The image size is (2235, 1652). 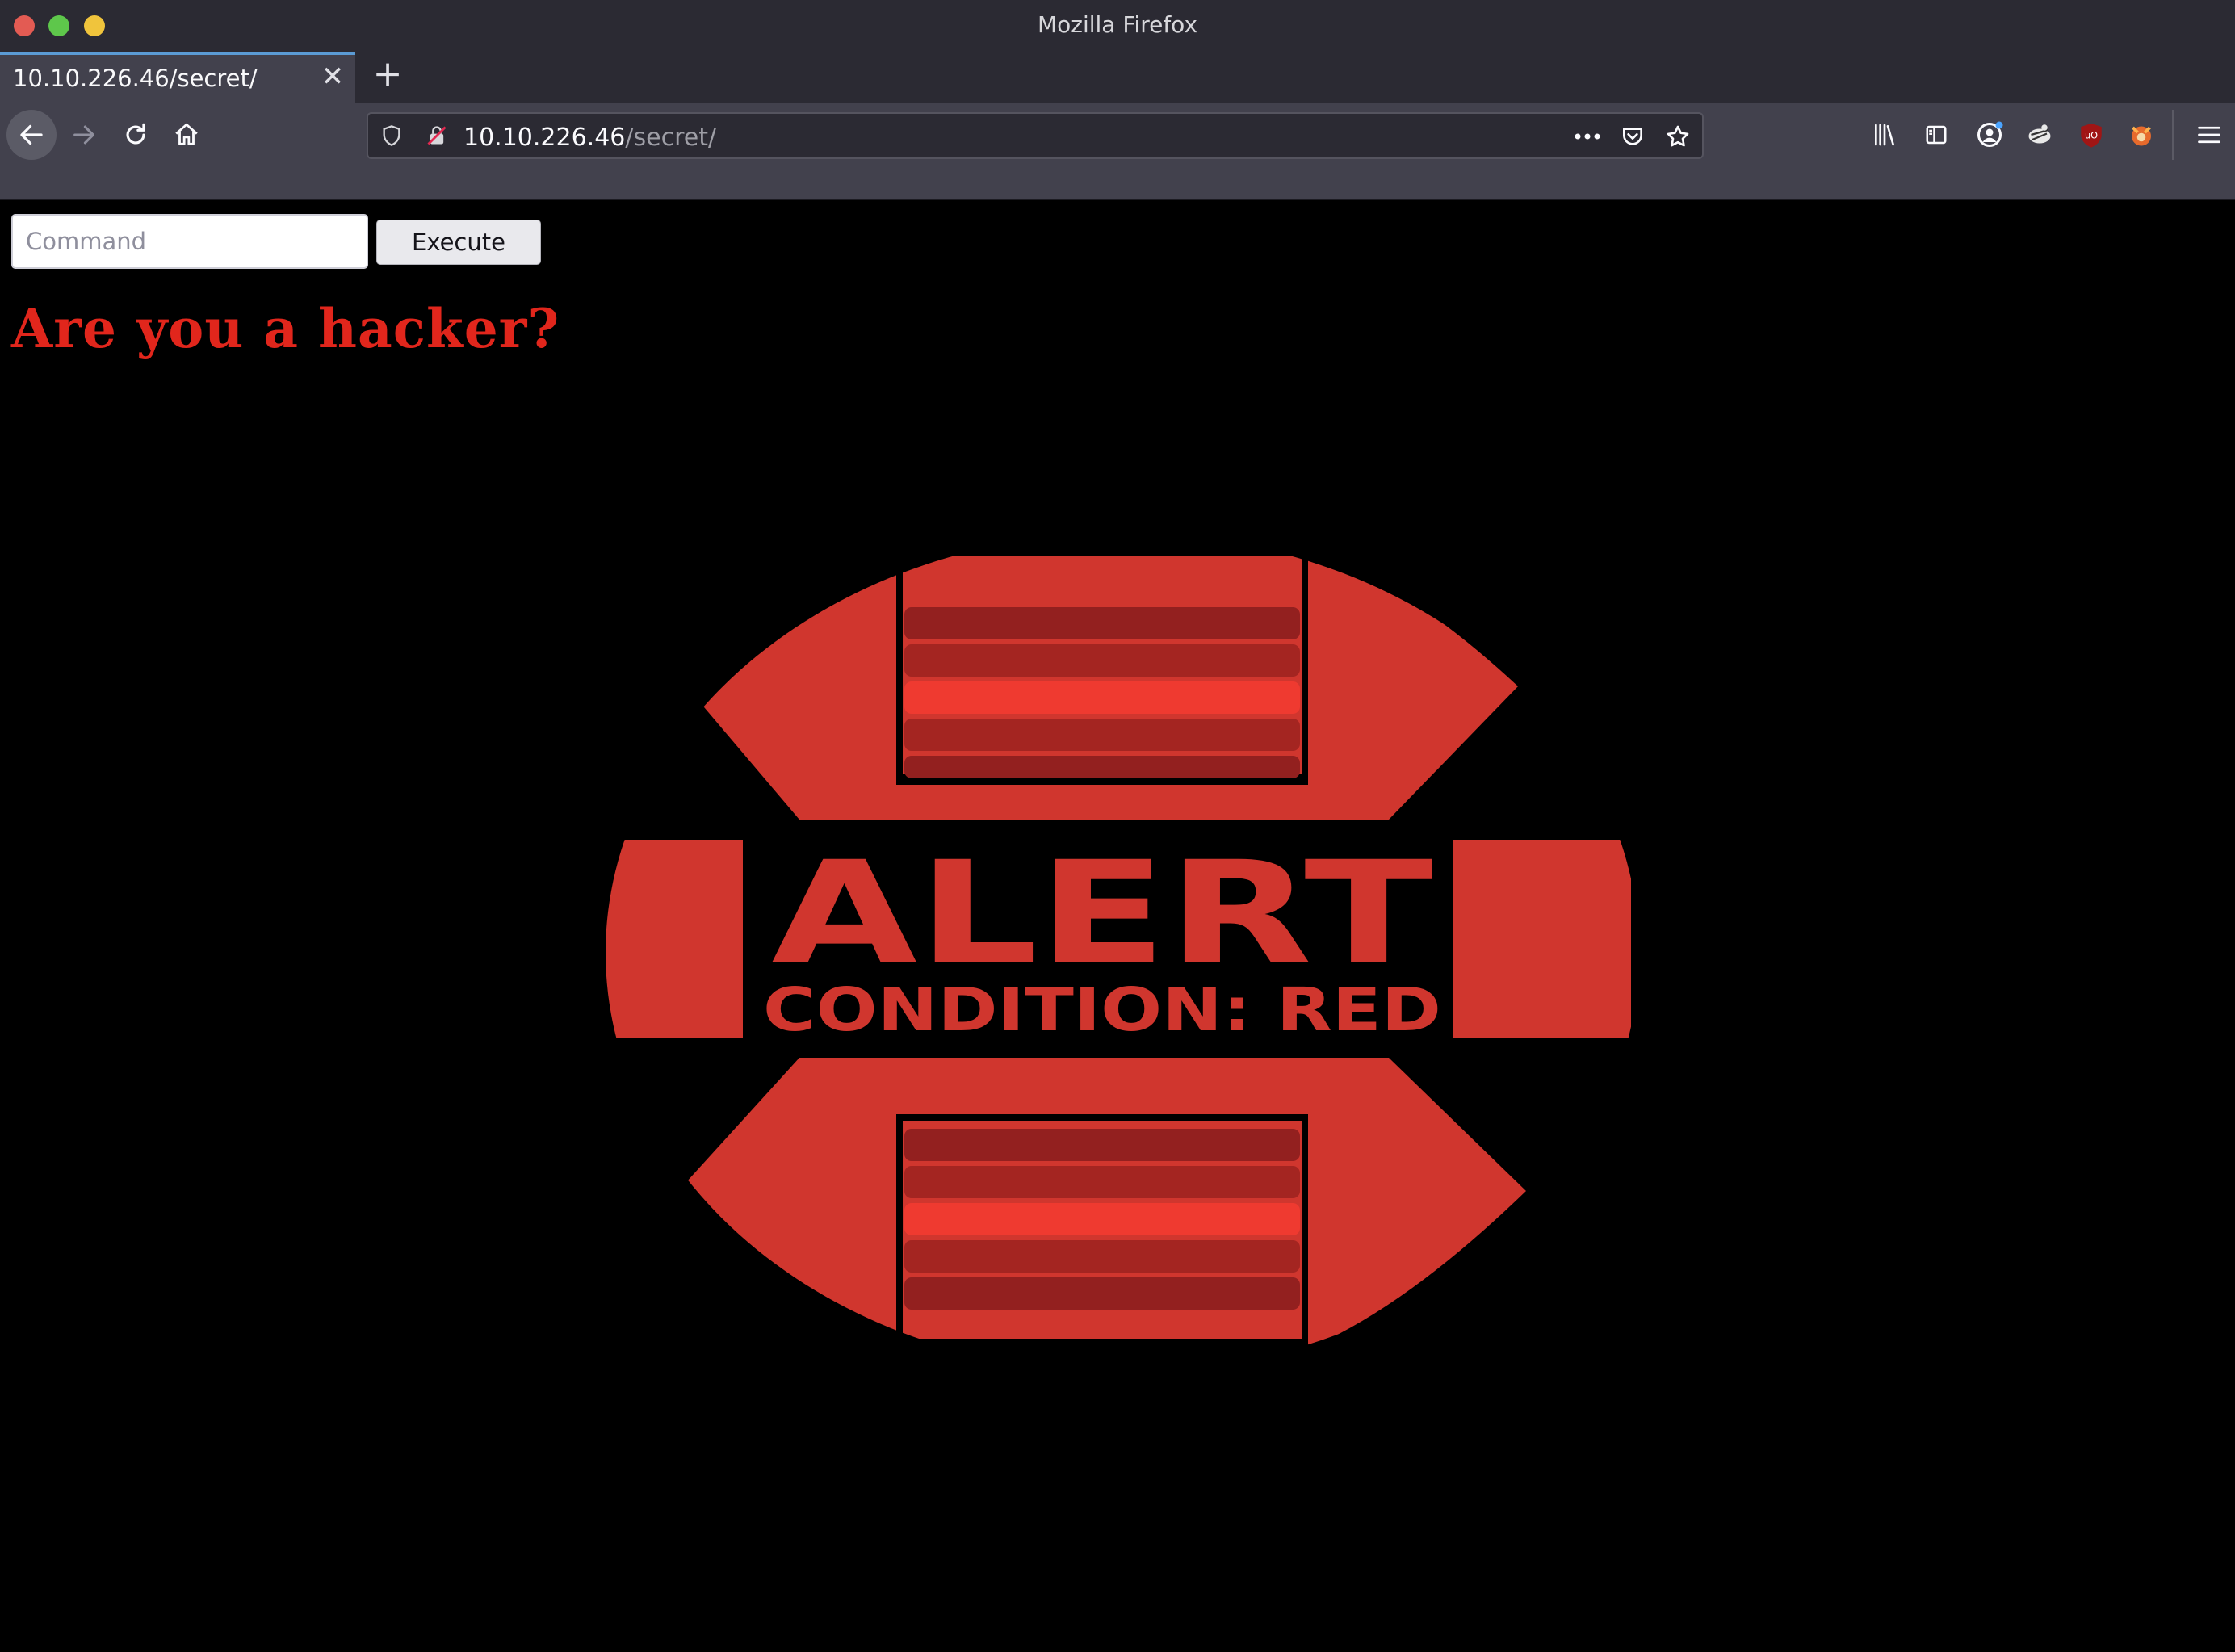 I want to click on window-titlebar: Mozilla Firefox, so click(x=1117, y=26).